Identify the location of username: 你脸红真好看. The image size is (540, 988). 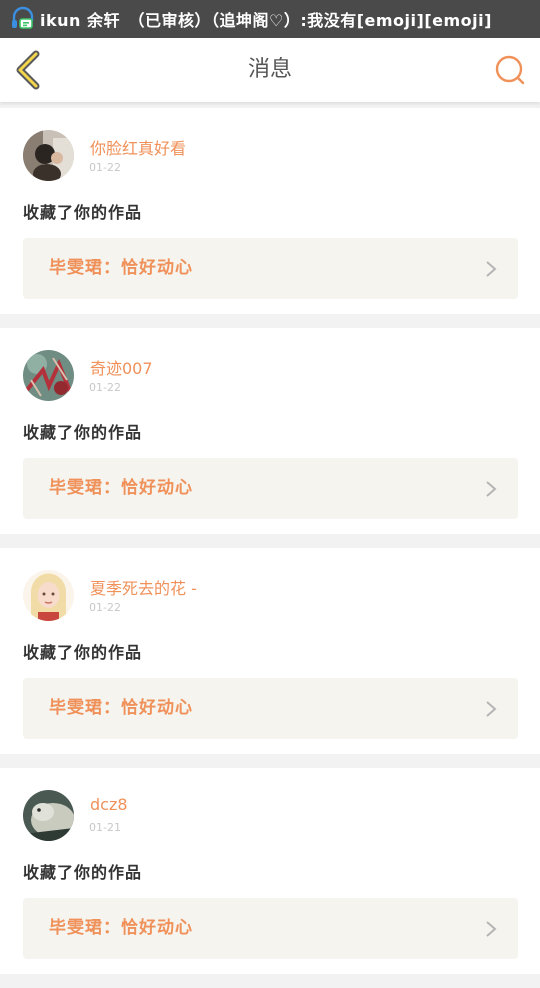
(138, 147).